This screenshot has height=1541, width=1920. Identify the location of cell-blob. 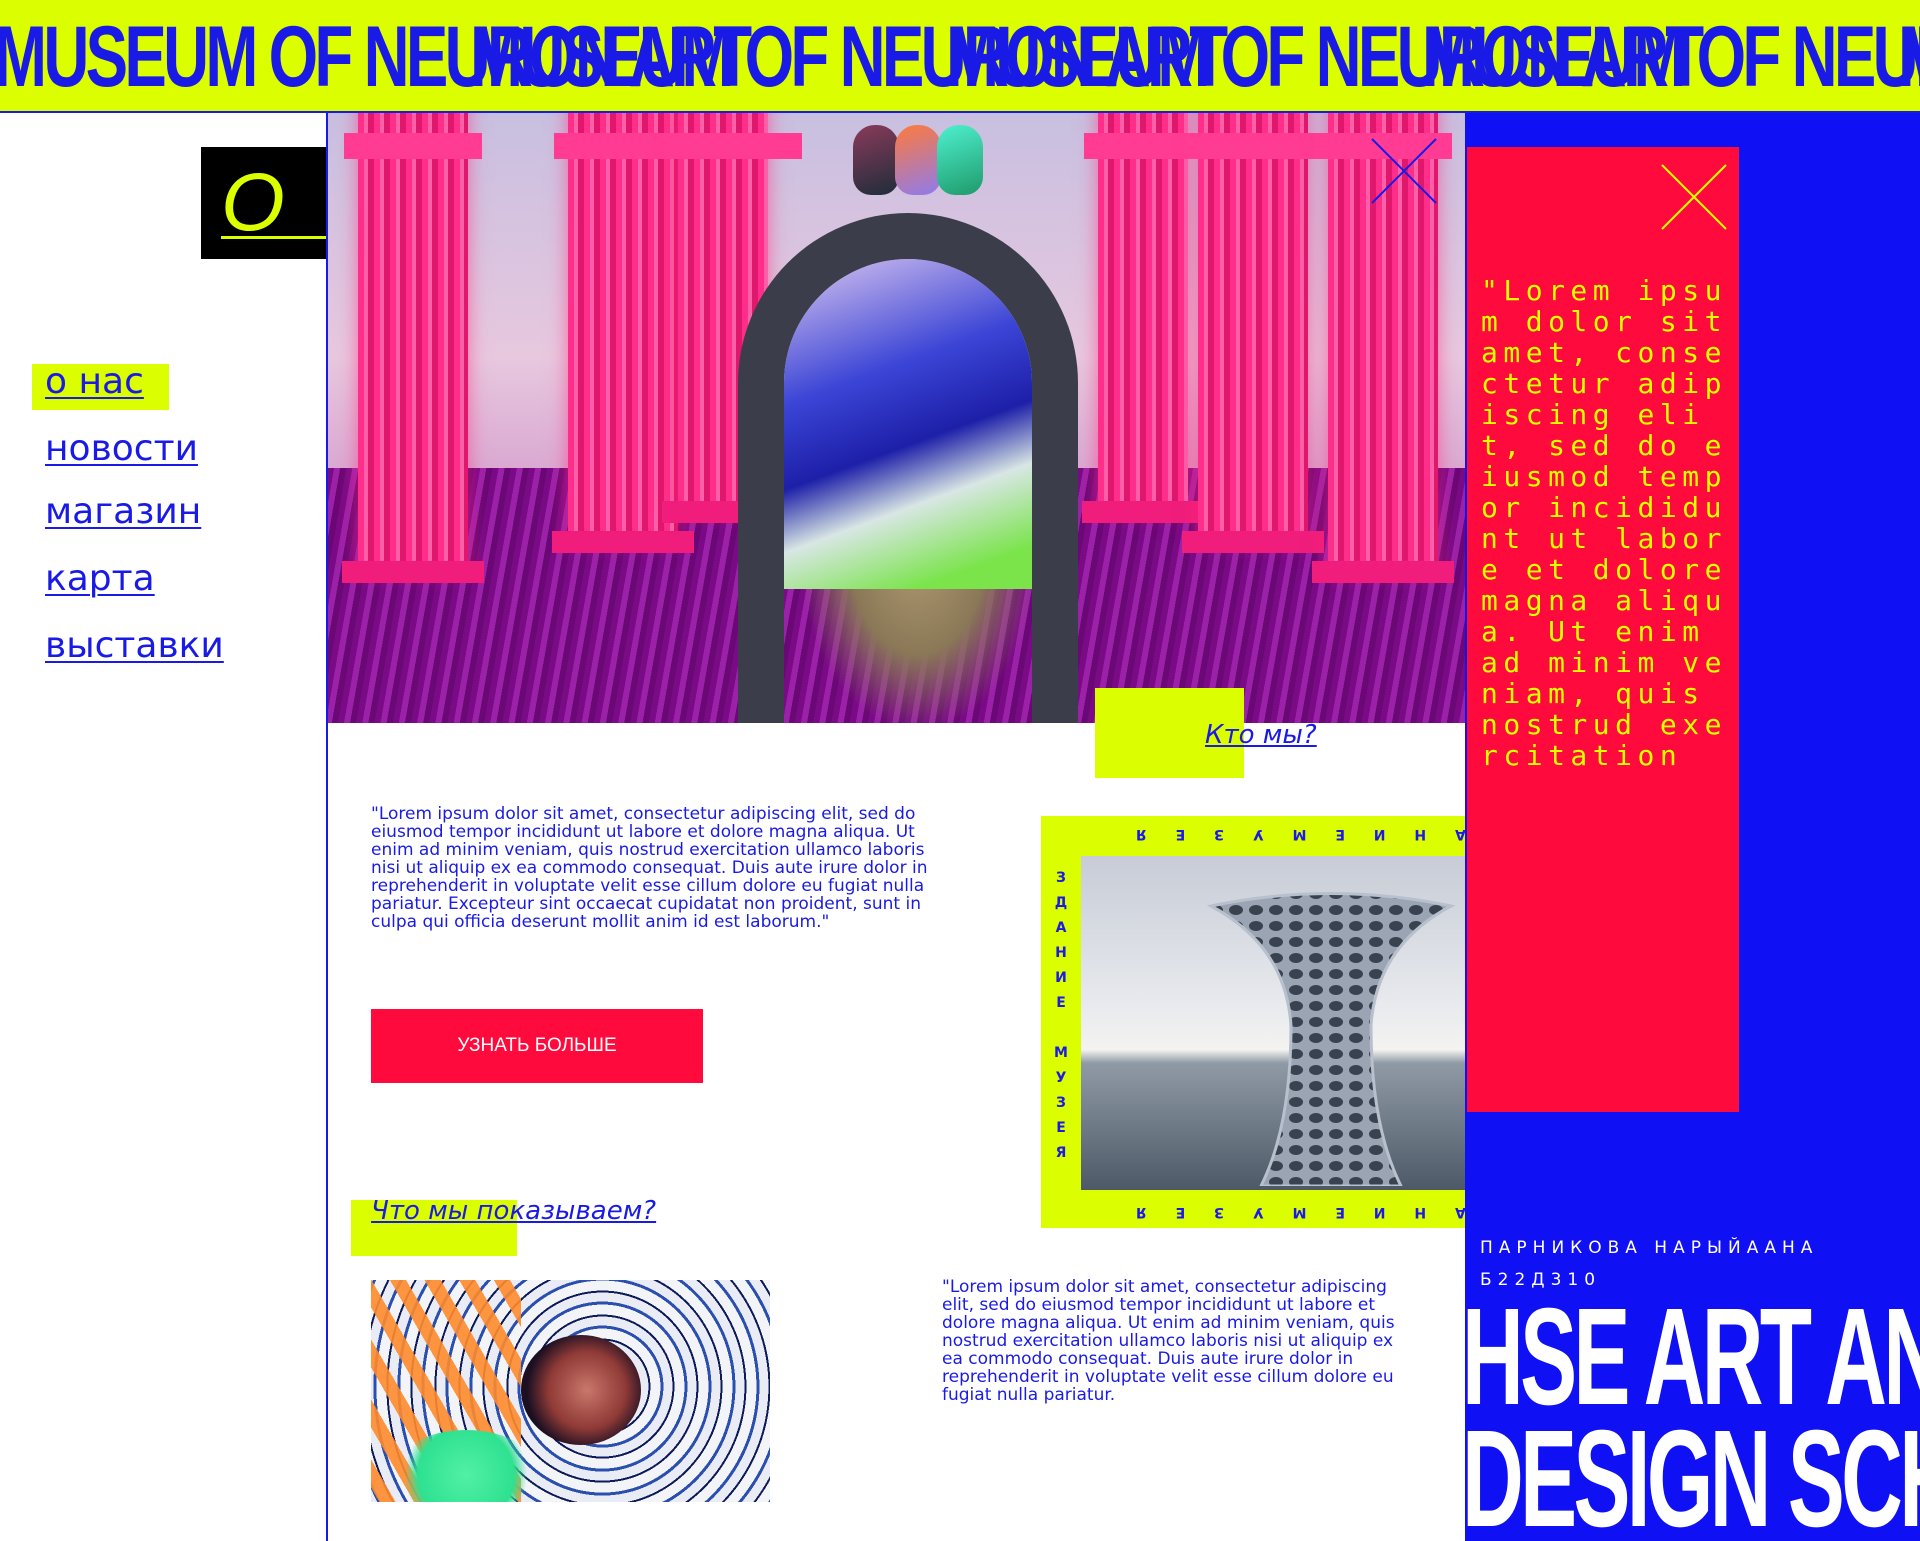
(581, 1390).